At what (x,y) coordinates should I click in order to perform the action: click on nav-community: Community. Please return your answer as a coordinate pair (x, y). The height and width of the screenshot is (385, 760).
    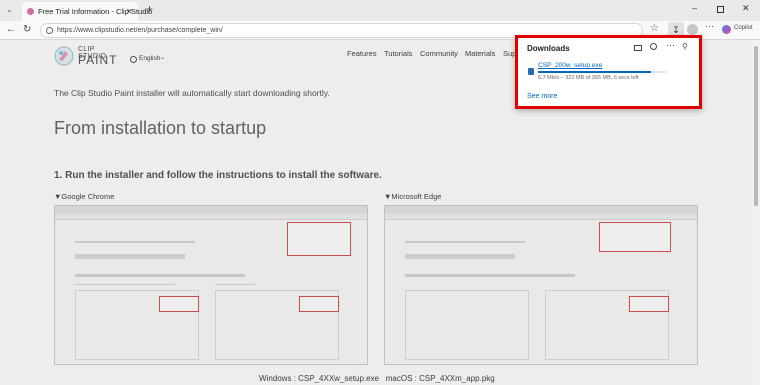
    Looking at the image, I should click on (439, 53).